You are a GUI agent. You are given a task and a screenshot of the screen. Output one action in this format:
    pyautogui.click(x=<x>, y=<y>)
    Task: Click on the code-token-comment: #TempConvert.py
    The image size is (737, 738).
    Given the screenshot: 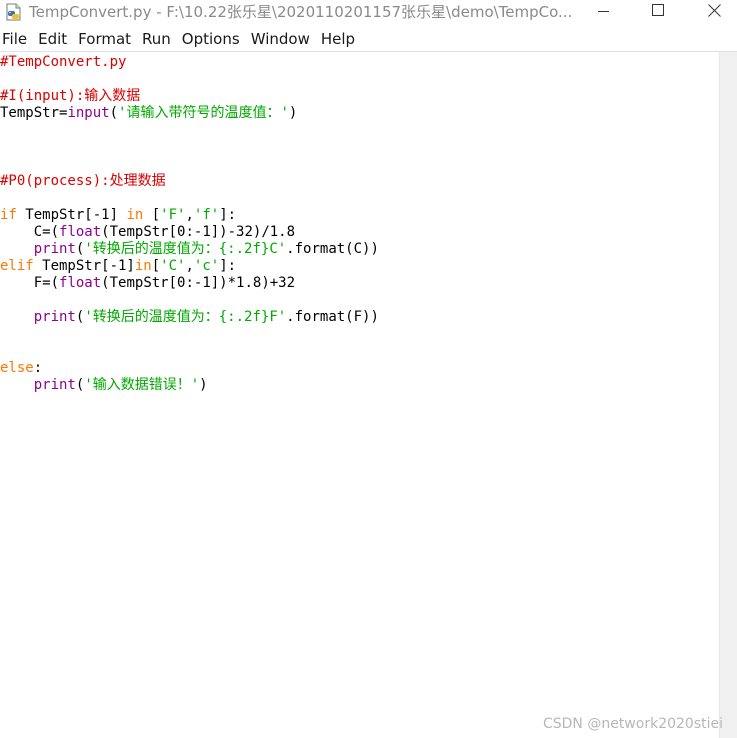 What is the action you would take?
    pyautogui.click(x=63, y=62)
    